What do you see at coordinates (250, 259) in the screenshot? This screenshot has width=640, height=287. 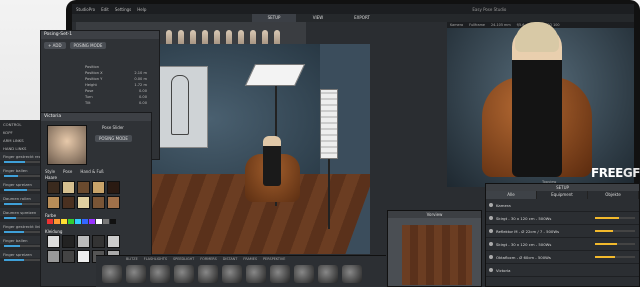 I see `equipment-tab: FRAMES` at bounding box center [250, 259].